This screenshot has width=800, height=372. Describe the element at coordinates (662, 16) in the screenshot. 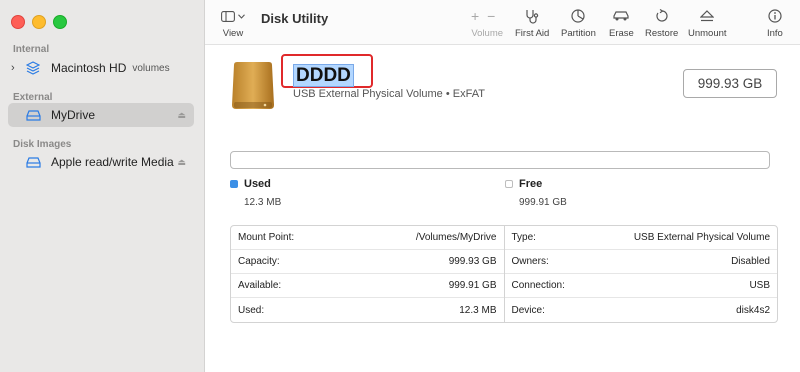

I see `restore-icon` at that location.